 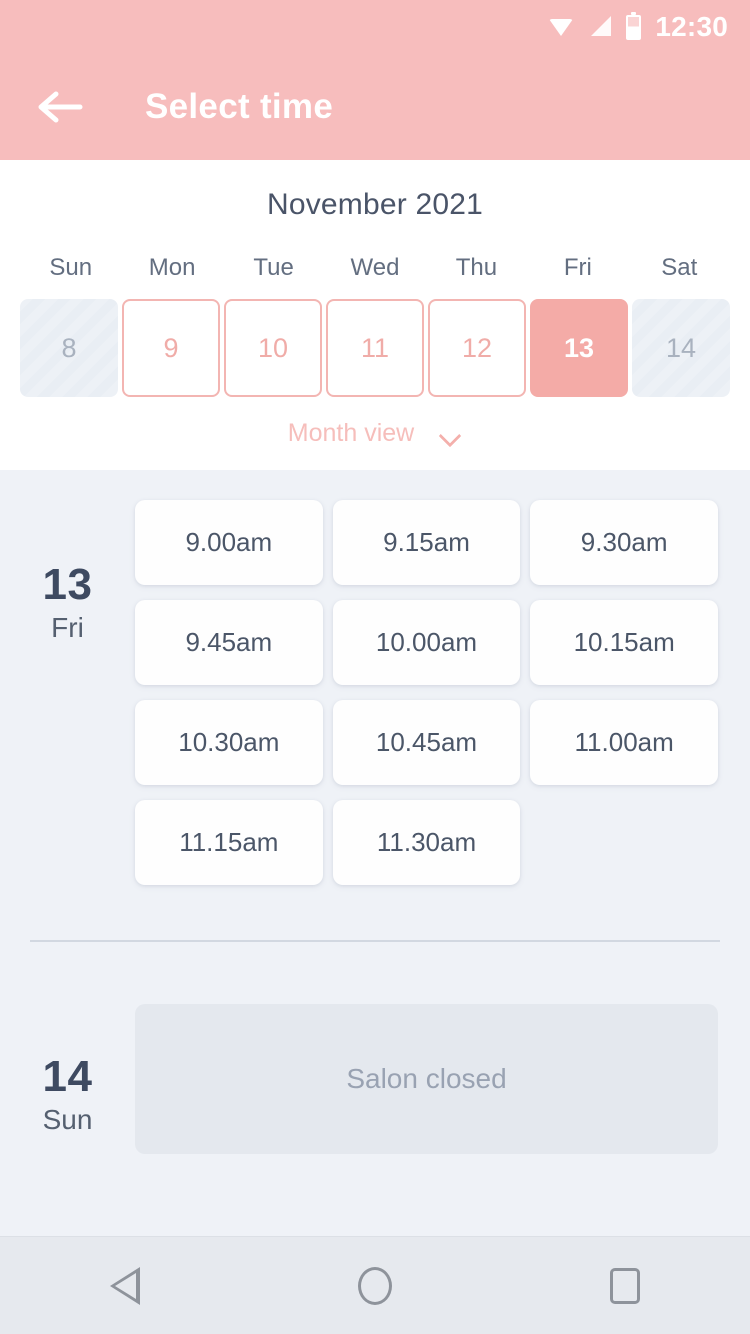 I want to click on chevron-down-icon, so click(x=451, y=434).